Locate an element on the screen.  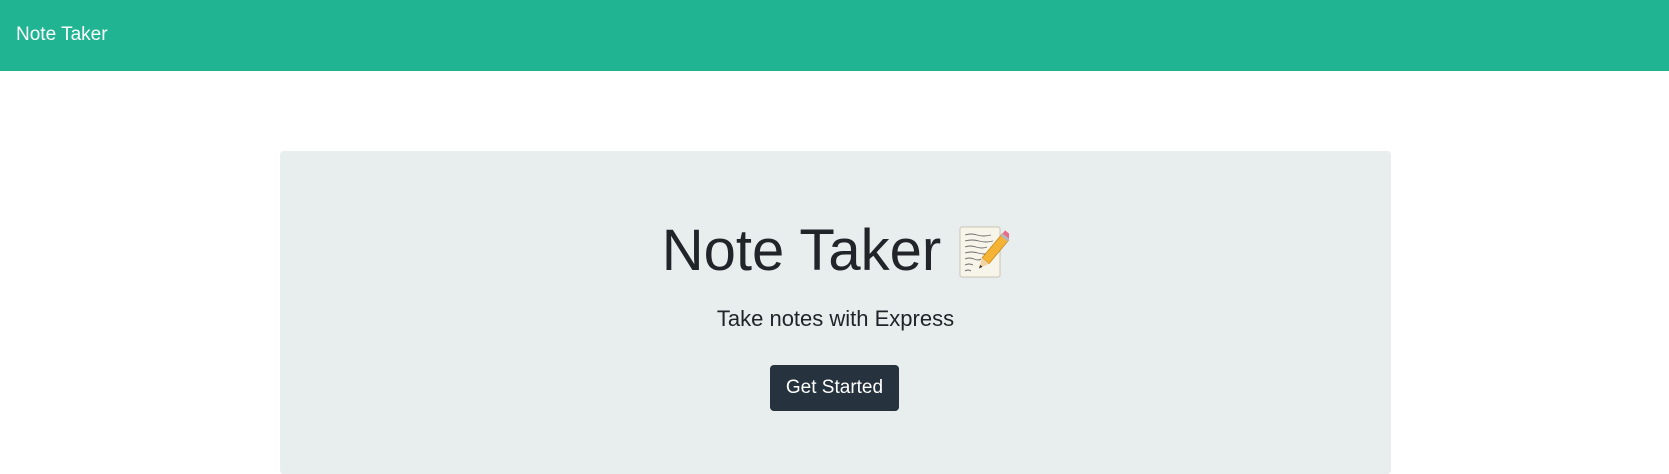
hero-title-text: Note Taker is located at coordinates (801, 250).